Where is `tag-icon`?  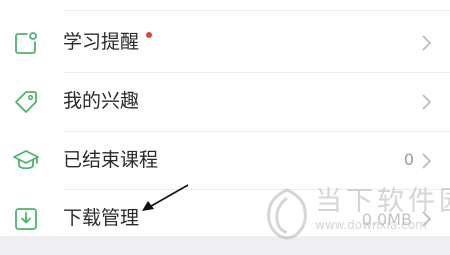 tag-icon is located at coordinates (26, 102).